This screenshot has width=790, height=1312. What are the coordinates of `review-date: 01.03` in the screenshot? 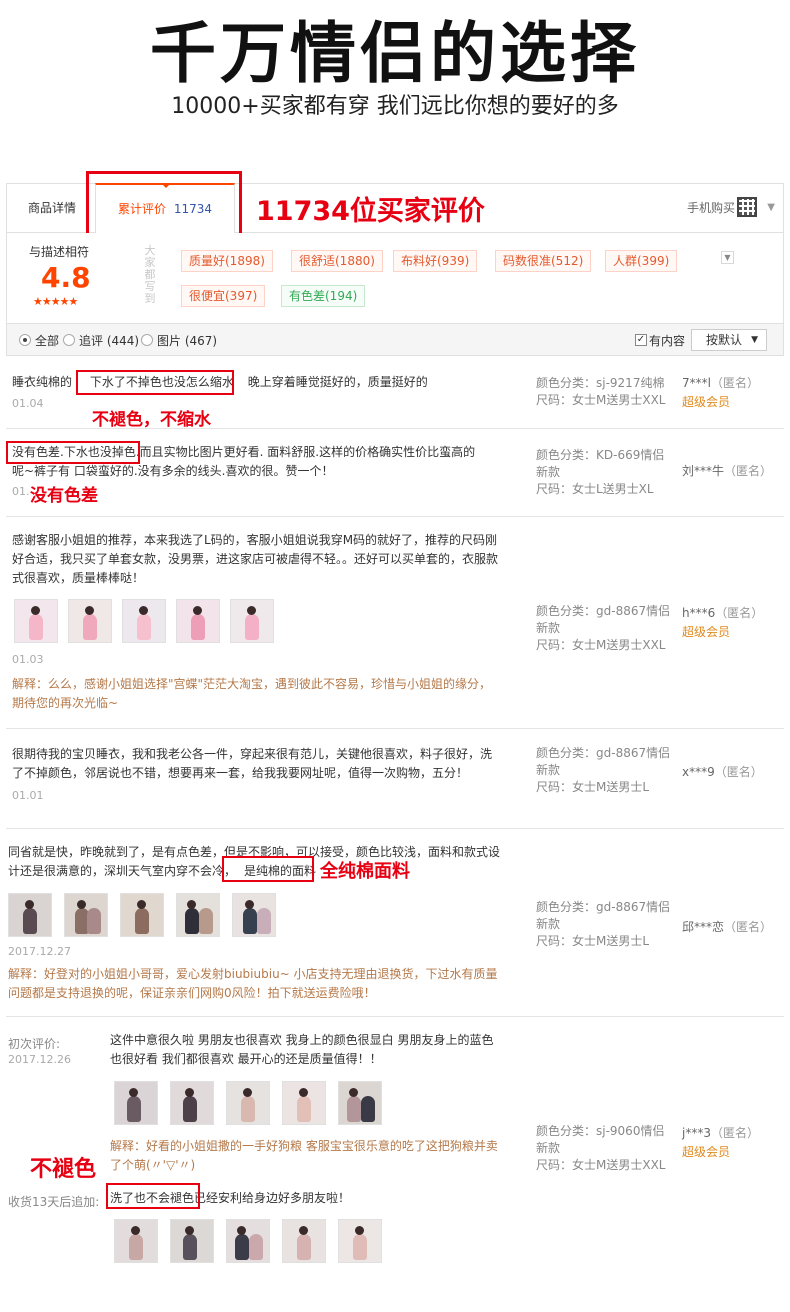 It's located at (28, 659).